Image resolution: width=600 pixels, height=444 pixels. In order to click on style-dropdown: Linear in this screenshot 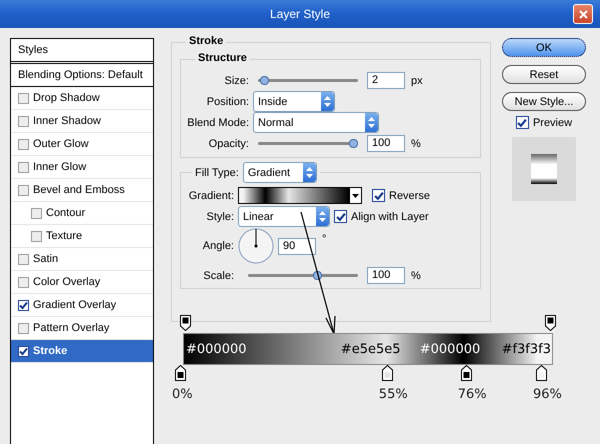, I will do `click(284, 216)`.